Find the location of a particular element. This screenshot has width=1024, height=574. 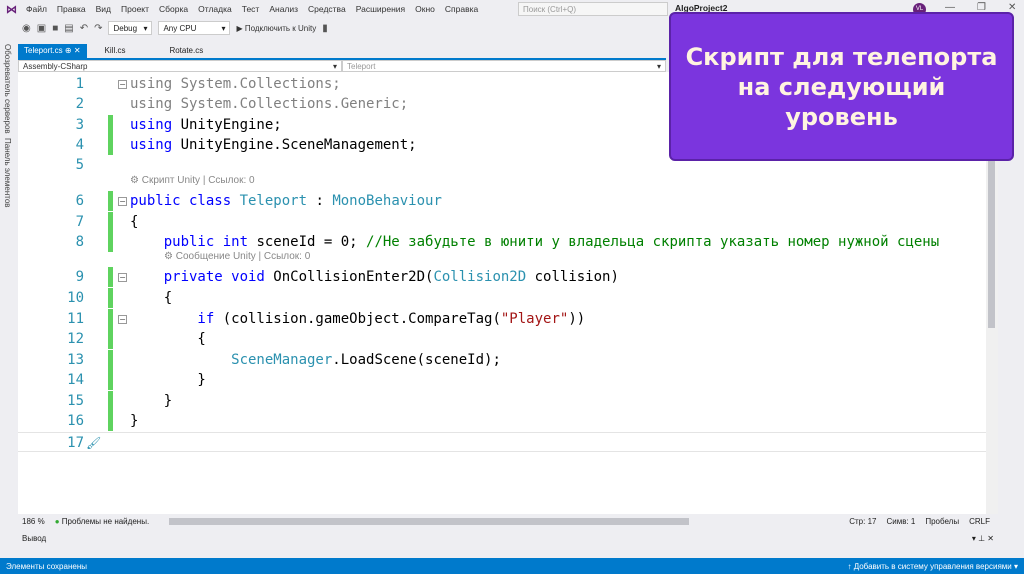

save-icon: ■ is located at coordinates (55, 28).